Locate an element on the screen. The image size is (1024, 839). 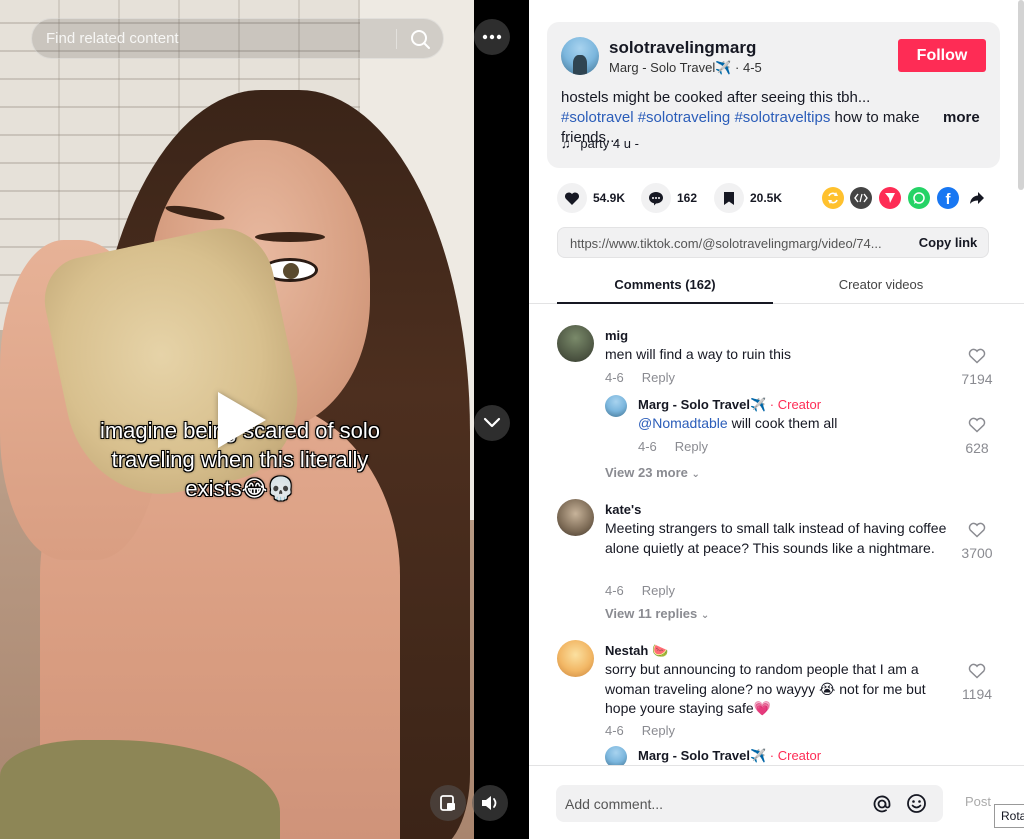
comment-input-container is located at coordinates (749, 803).